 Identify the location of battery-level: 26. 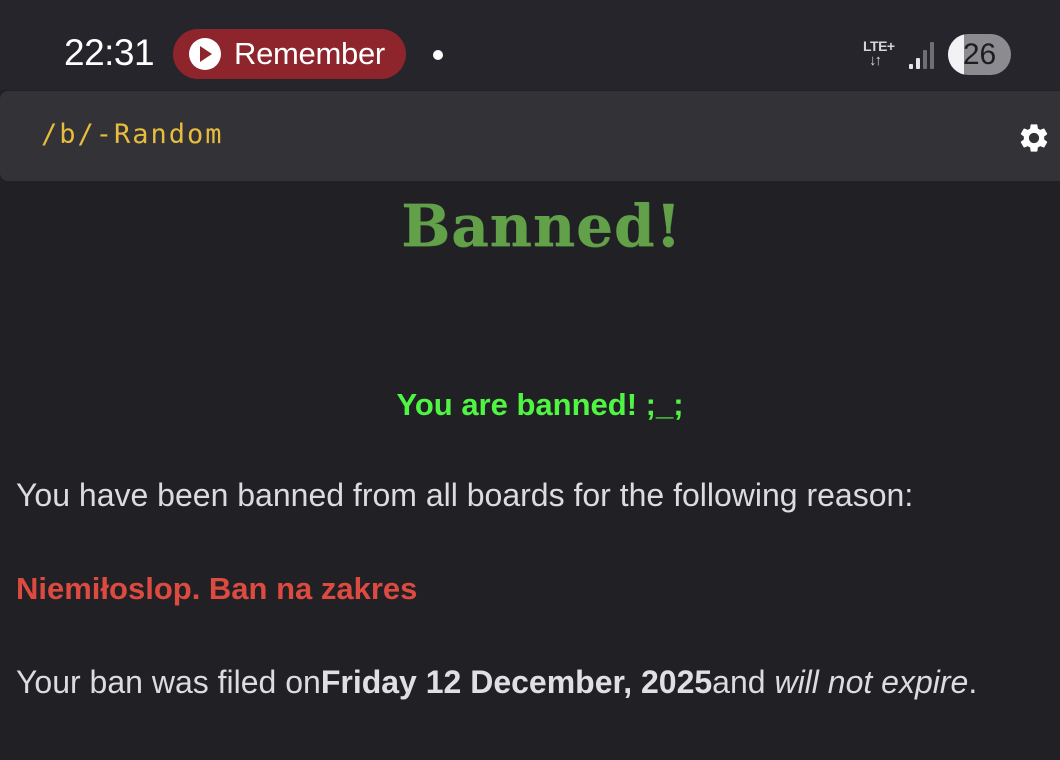
(979, 54).